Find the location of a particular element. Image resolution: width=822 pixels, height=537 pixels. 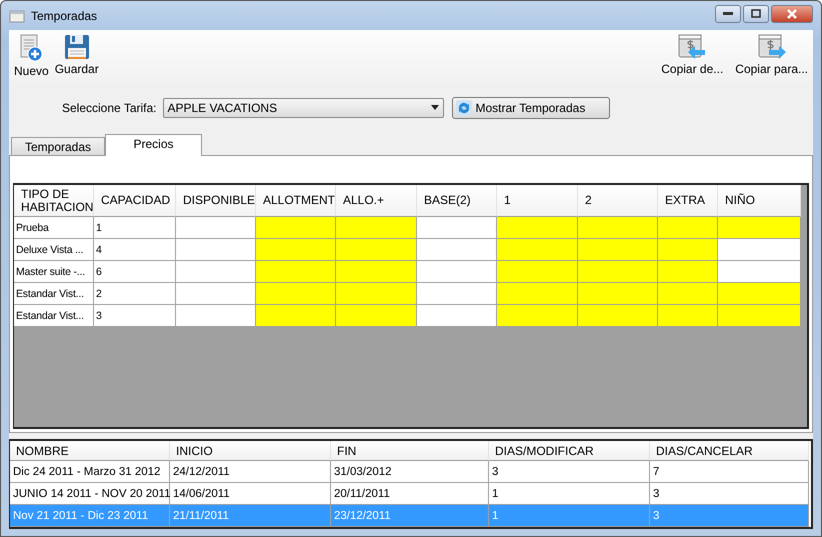

dollar-arrow-left-icon is located at coordinates (692, 47).